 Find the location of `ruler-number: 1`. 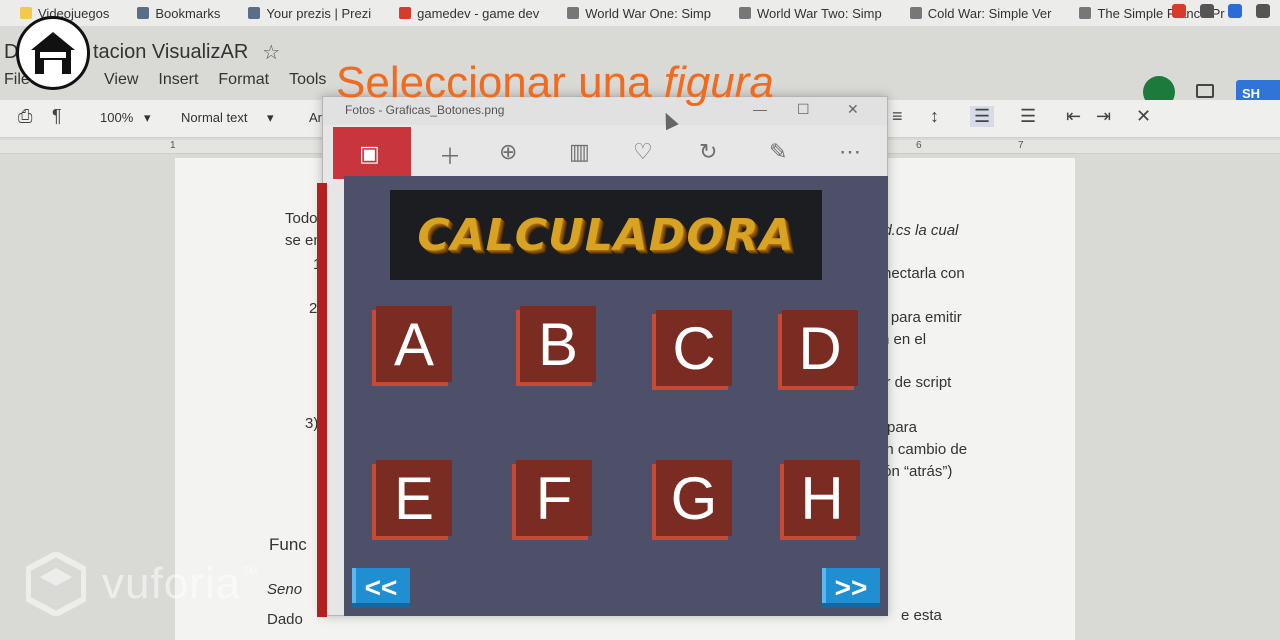

ruler-number: 1 is located at coordinates (173, 145).